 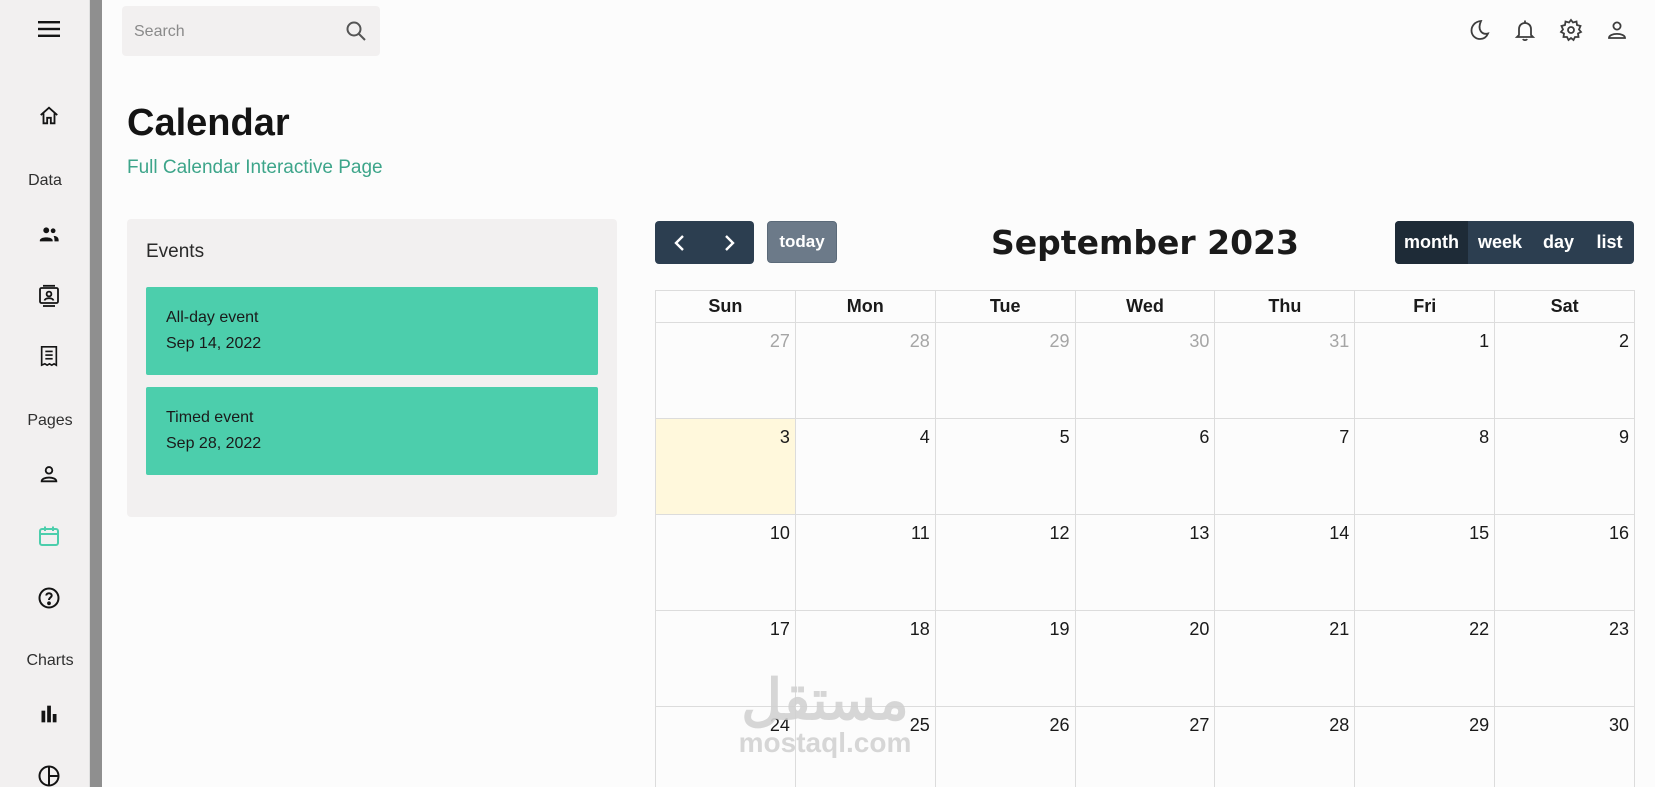 What do you see at coordinates (1005, 563) in the screenshot?
I see `day-cell: 12` at bounding box center [1005, 563].